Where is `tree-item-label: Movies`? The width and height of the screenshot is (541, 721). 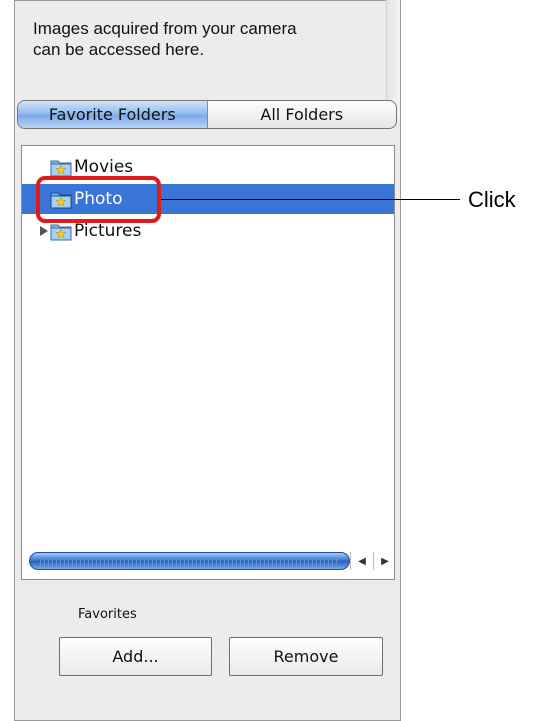
tree-item-label: Movies is located at coordinates (104, 167).